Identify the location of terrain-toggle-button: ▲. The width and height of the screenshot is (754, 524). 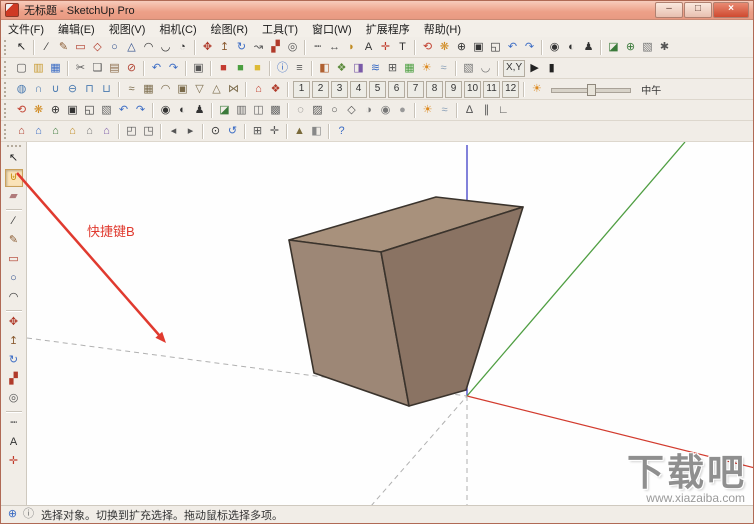
(299, 131).